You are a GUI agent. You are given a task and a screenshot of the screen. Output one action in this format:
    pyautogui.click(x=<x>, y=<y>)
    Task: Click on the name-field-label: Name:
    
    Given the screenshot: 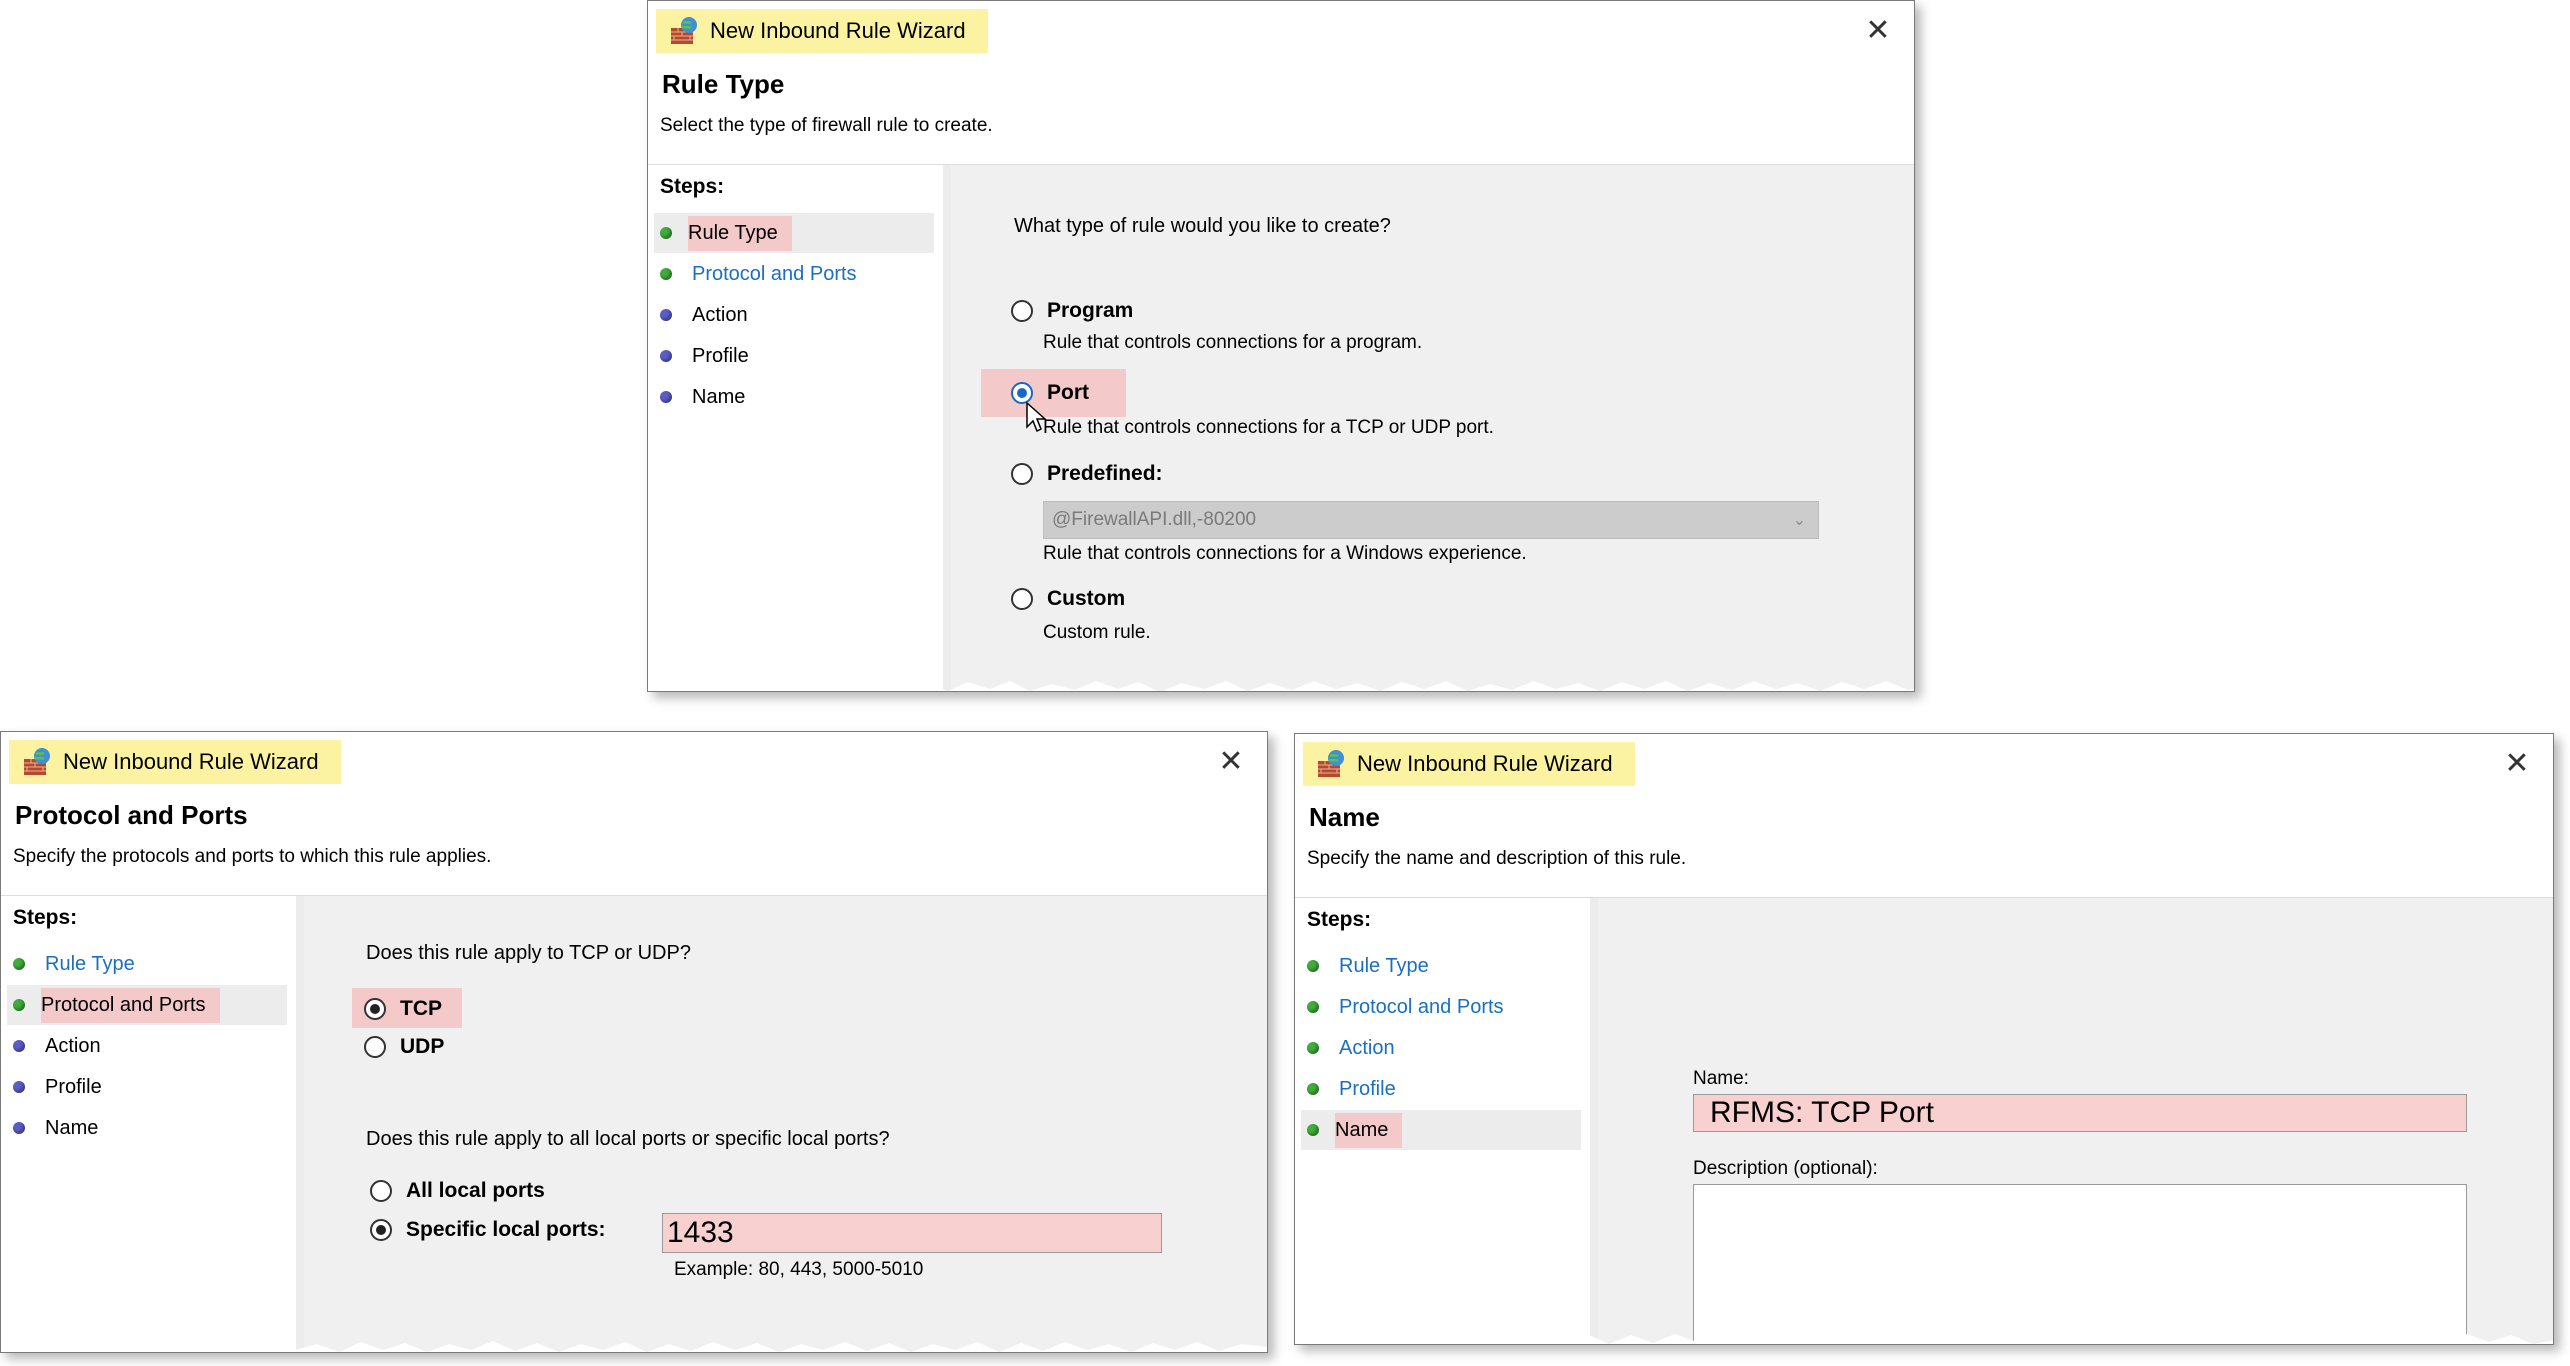 What is the action you would take?
    pyautogui.click(x=1721, y=1078)
    